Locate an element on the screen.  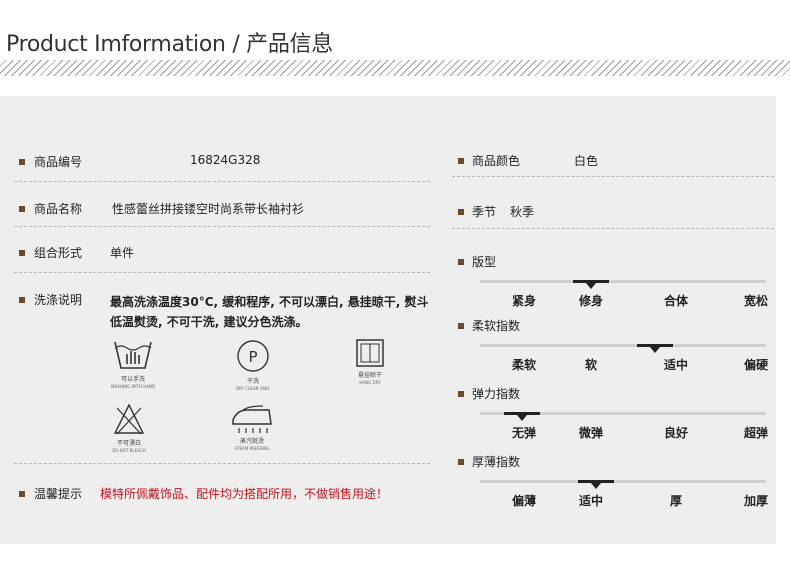
hand-wash-icon: 可以手洗 WASHING WITH HAND is located at coordinates (133, 364).